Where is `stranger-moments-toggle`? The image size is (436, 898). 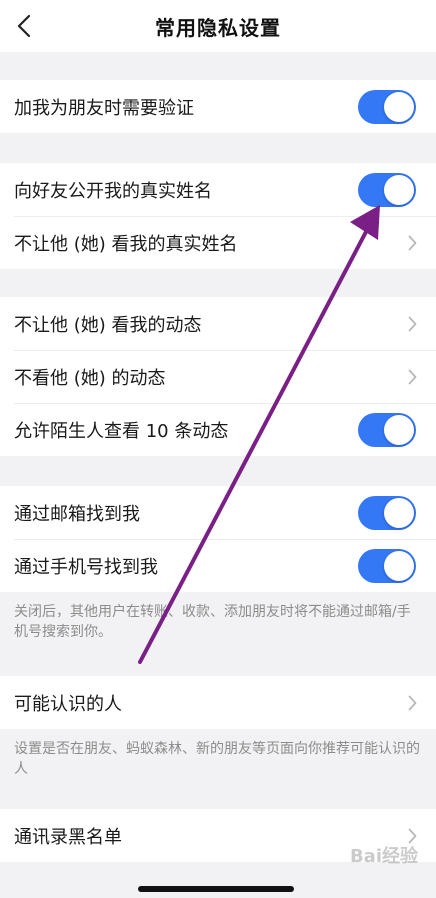
stranger-moments-toggle is located at coordinates (387, 429).